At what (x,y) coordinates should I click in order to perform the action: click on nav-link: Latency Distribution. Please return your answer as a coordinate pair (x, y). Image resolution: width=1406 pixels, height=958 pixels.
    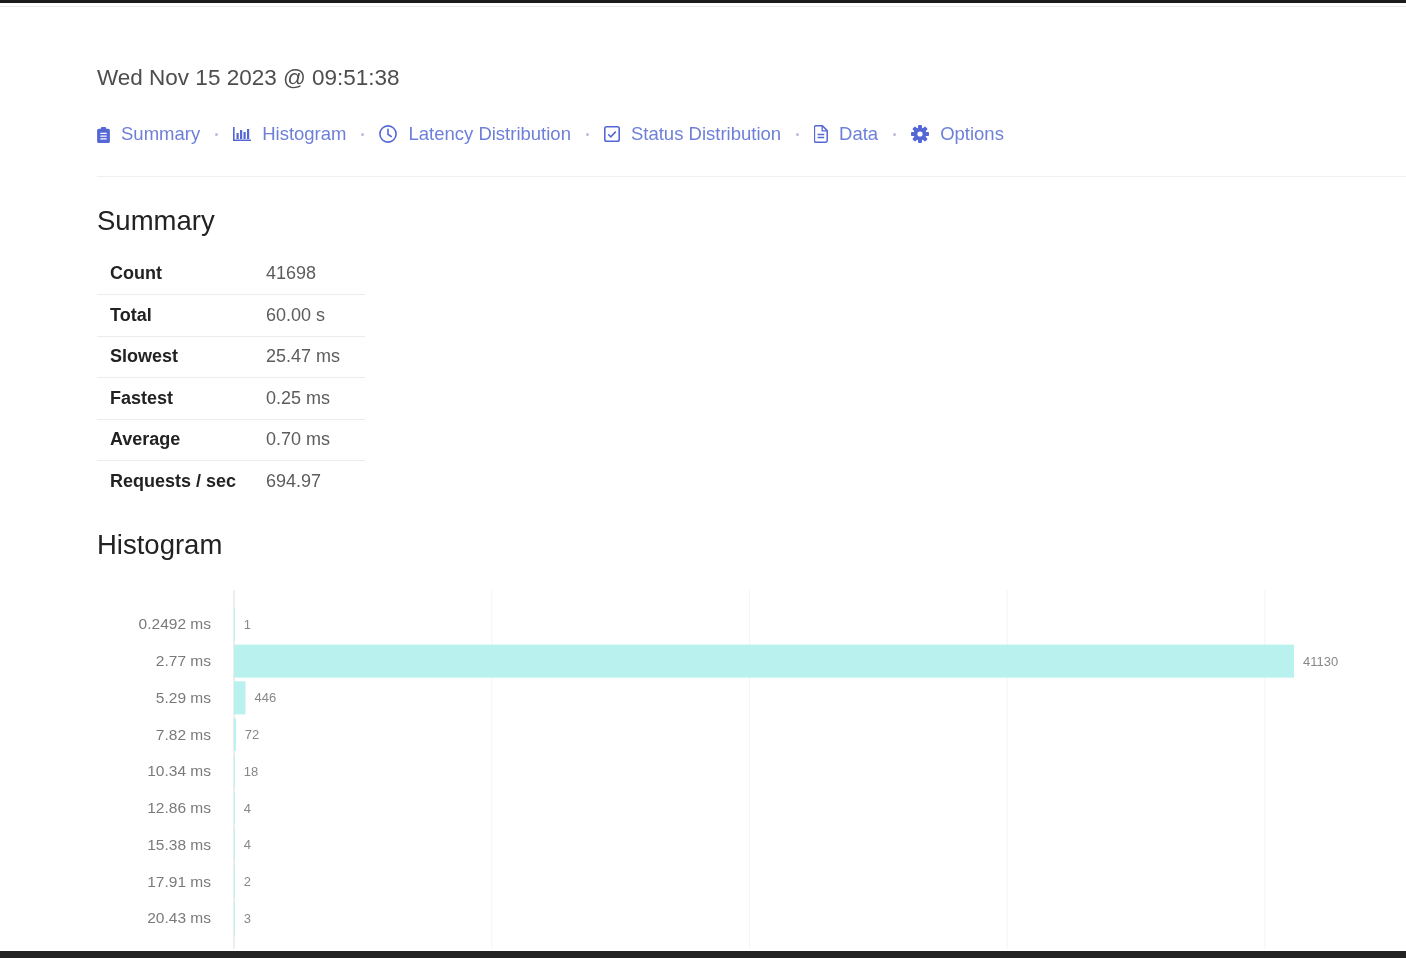
    Looking at the image, I should click on (475, 134).